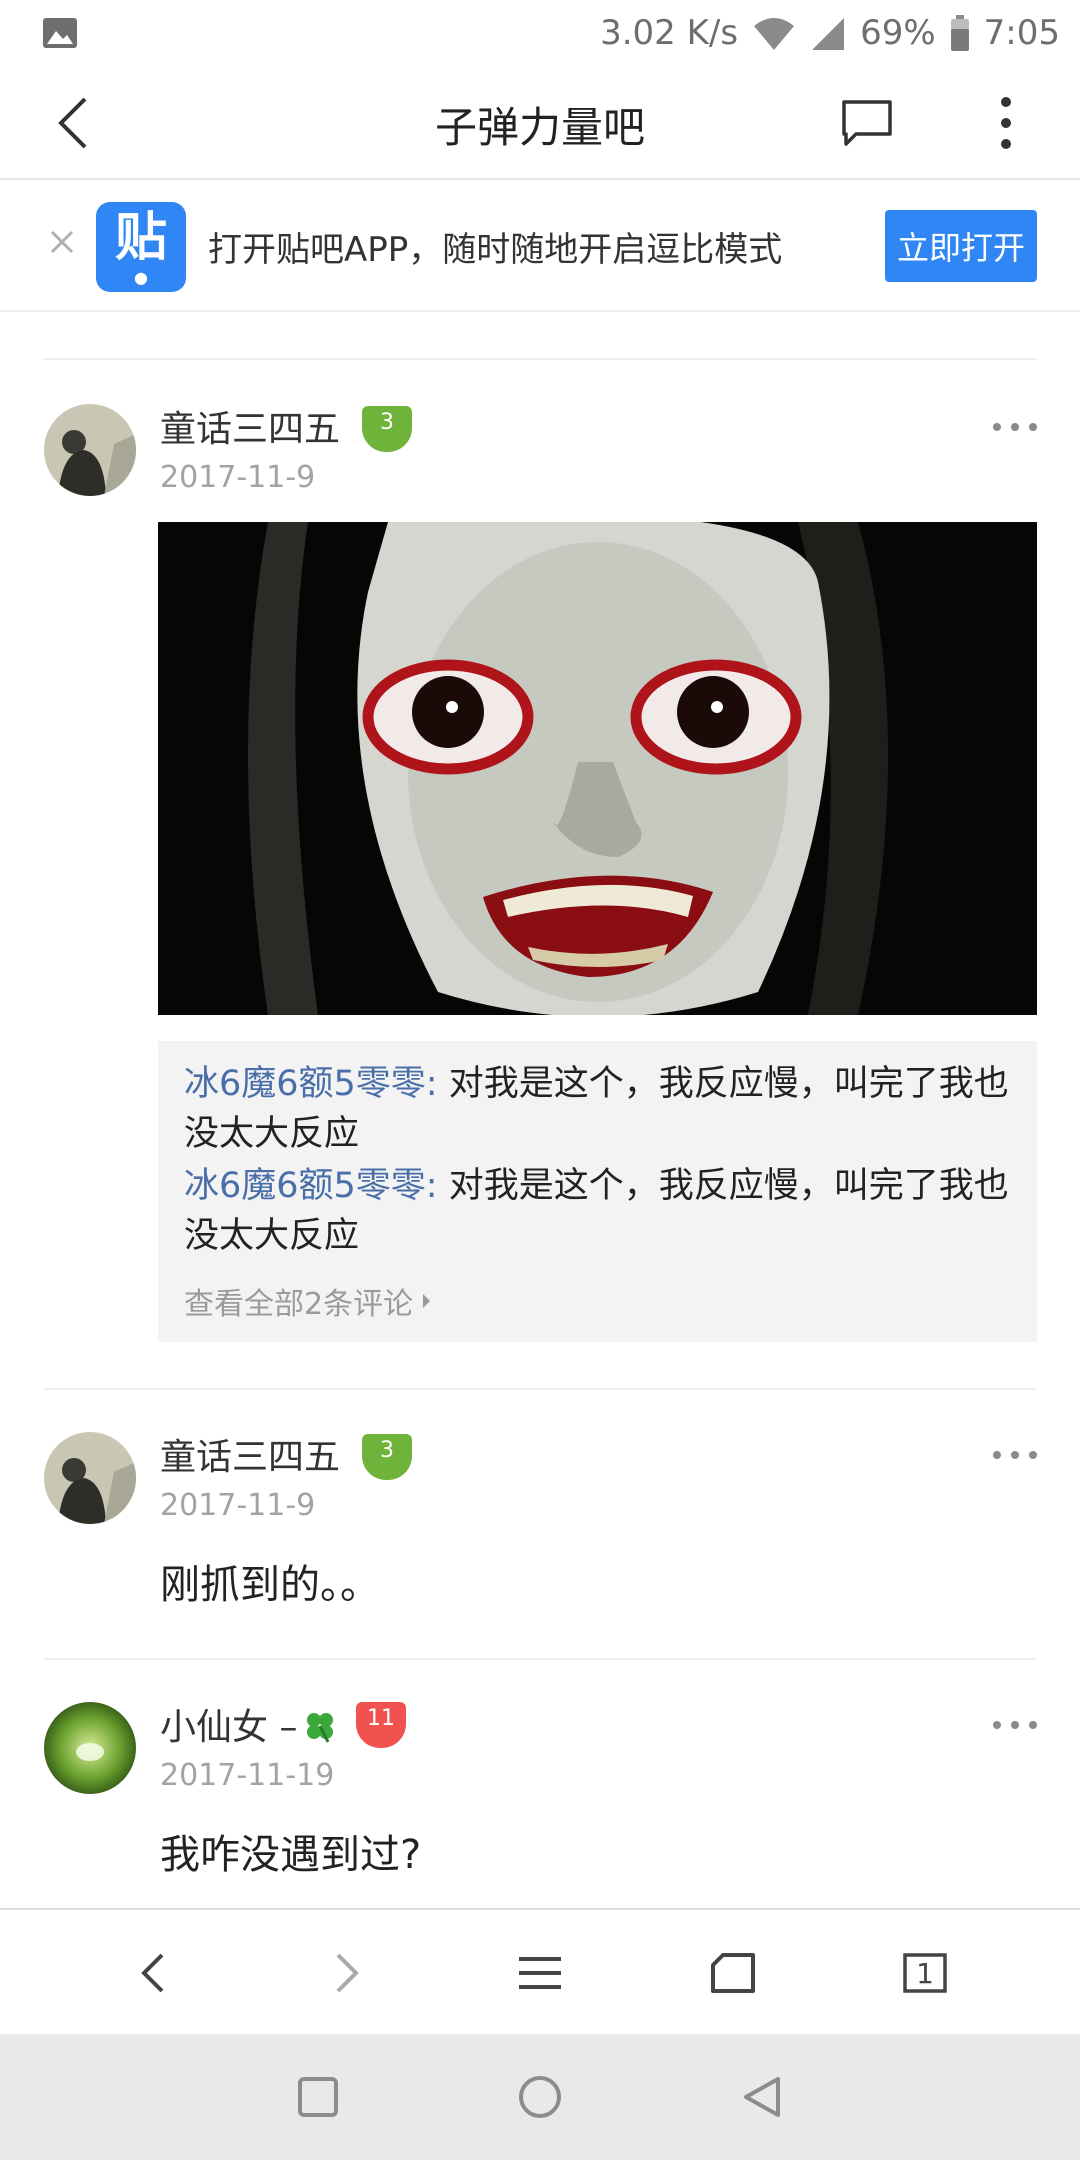 Image resolution: width=1080 pixels, height=2160 pixels. Describe the element at coordinates (867, 123) in the screenshot. I see `comment-icon` at that location.